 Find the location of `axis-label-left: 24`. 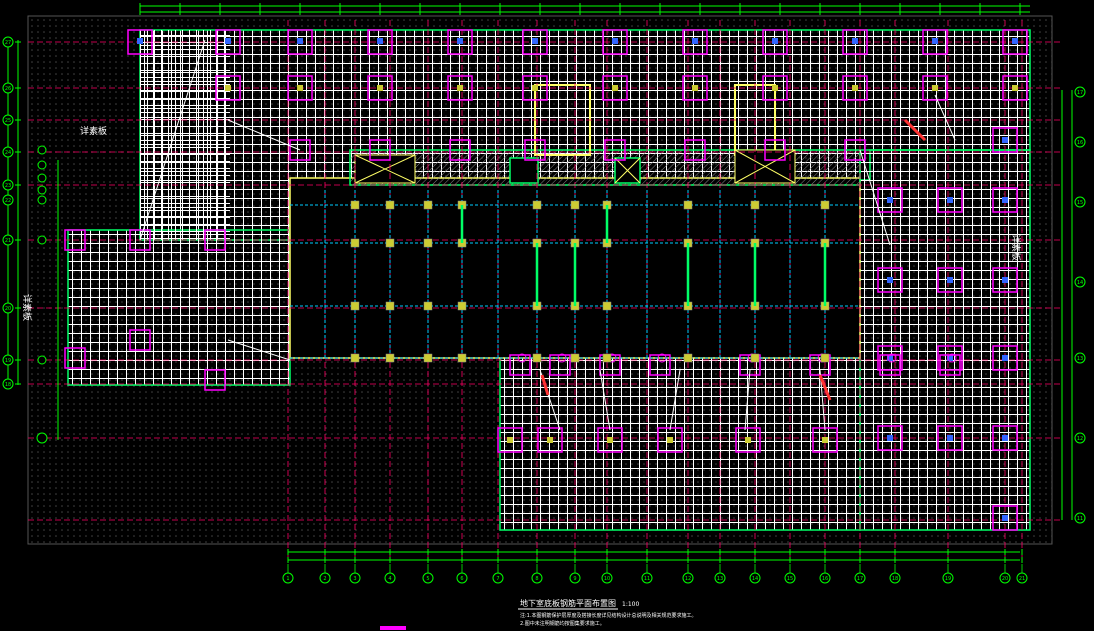

axis-label-left: 24 is located at coordinates (8, 153).